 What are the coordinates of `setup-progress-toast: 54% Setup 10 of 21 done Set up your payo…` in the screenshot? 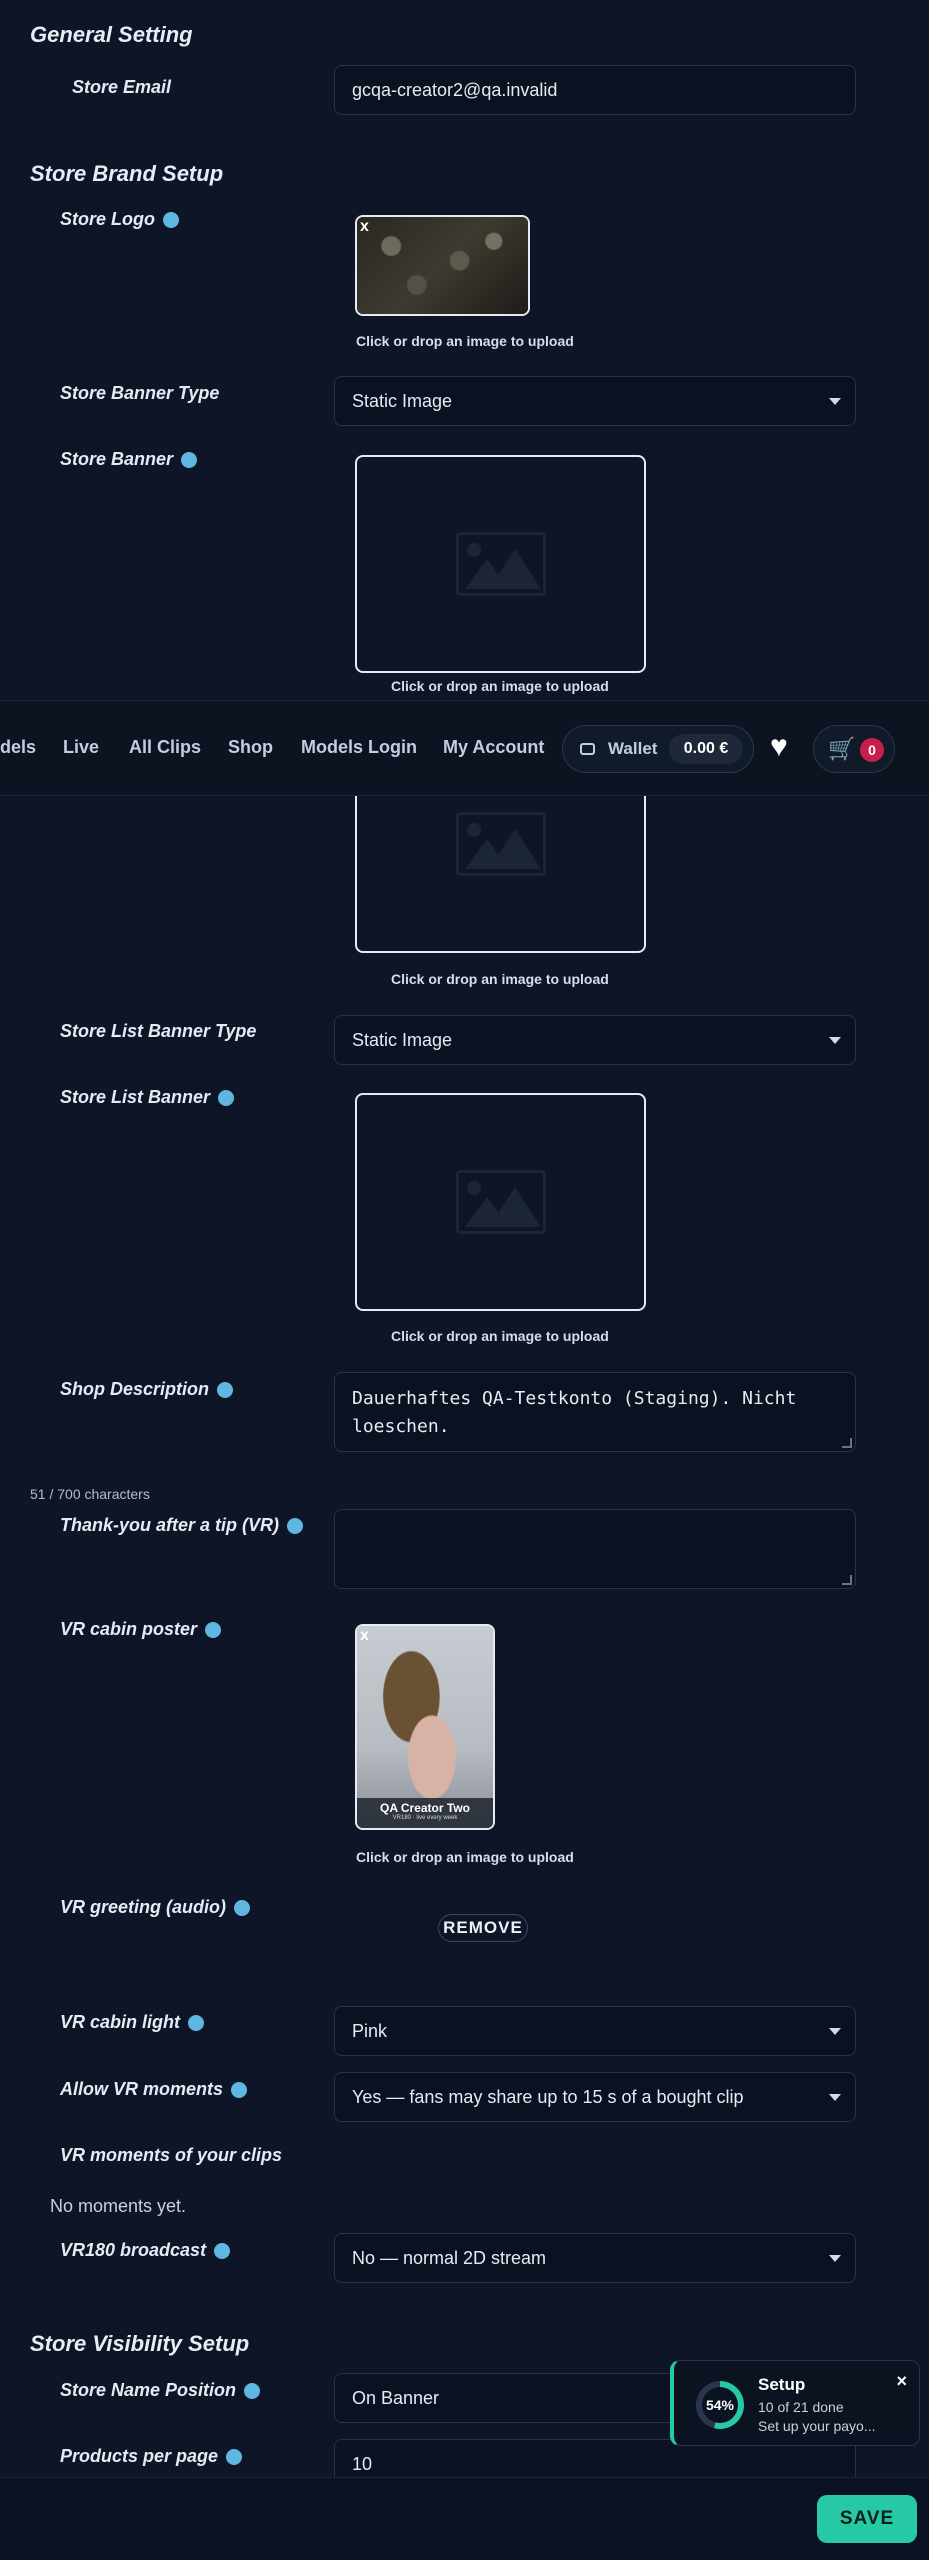 It's located at (795, 2403).